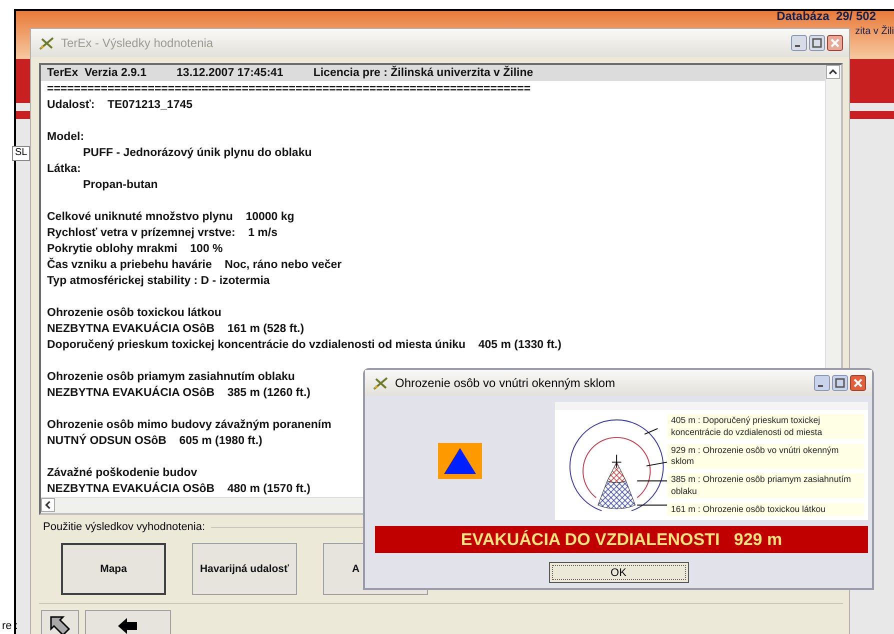  What do you see at coordinates (175, 329) in the screenshot?
I see `report-line: NEZBYTNA EVAKUÁCIA OSôB 161 m (528 ft.)` at bounding box center [175, 329].